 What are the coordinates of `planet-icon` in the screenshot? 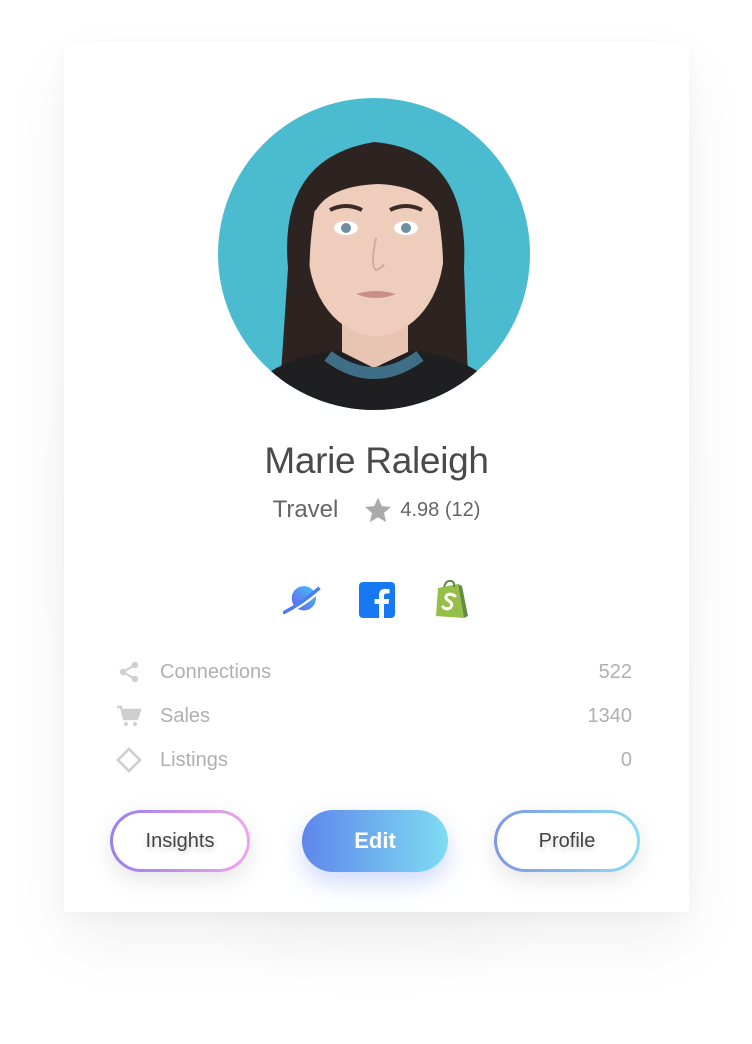 It's located at (302, 600).